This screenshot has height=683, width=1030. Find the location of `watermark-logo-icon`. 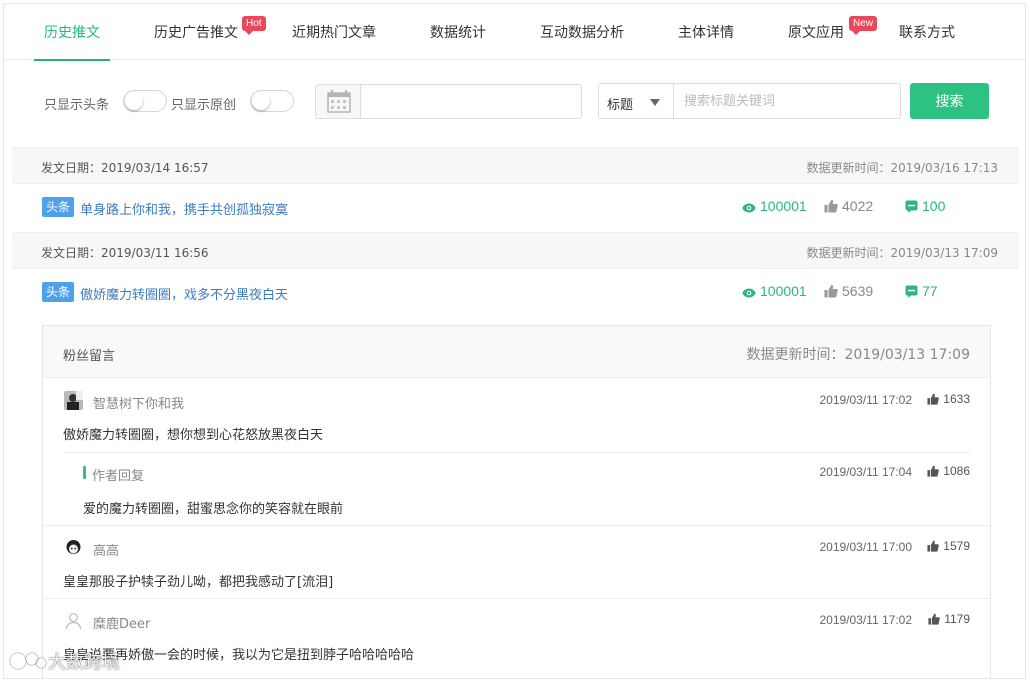

watermark-logo-icon is located at coordinates (28, 661).